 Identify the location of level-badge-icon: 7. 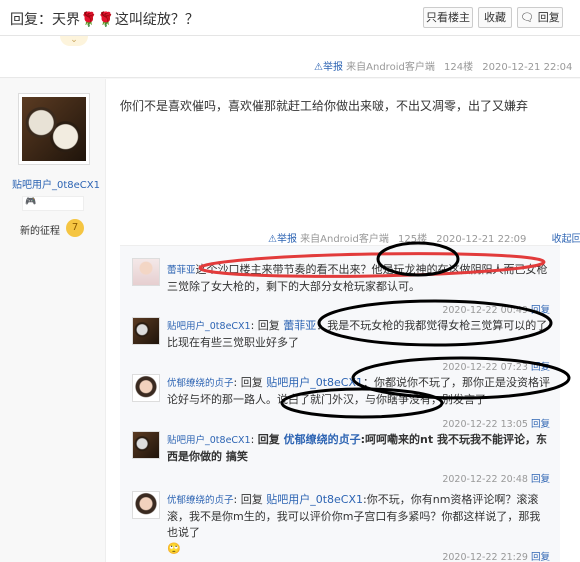
(75, 228).